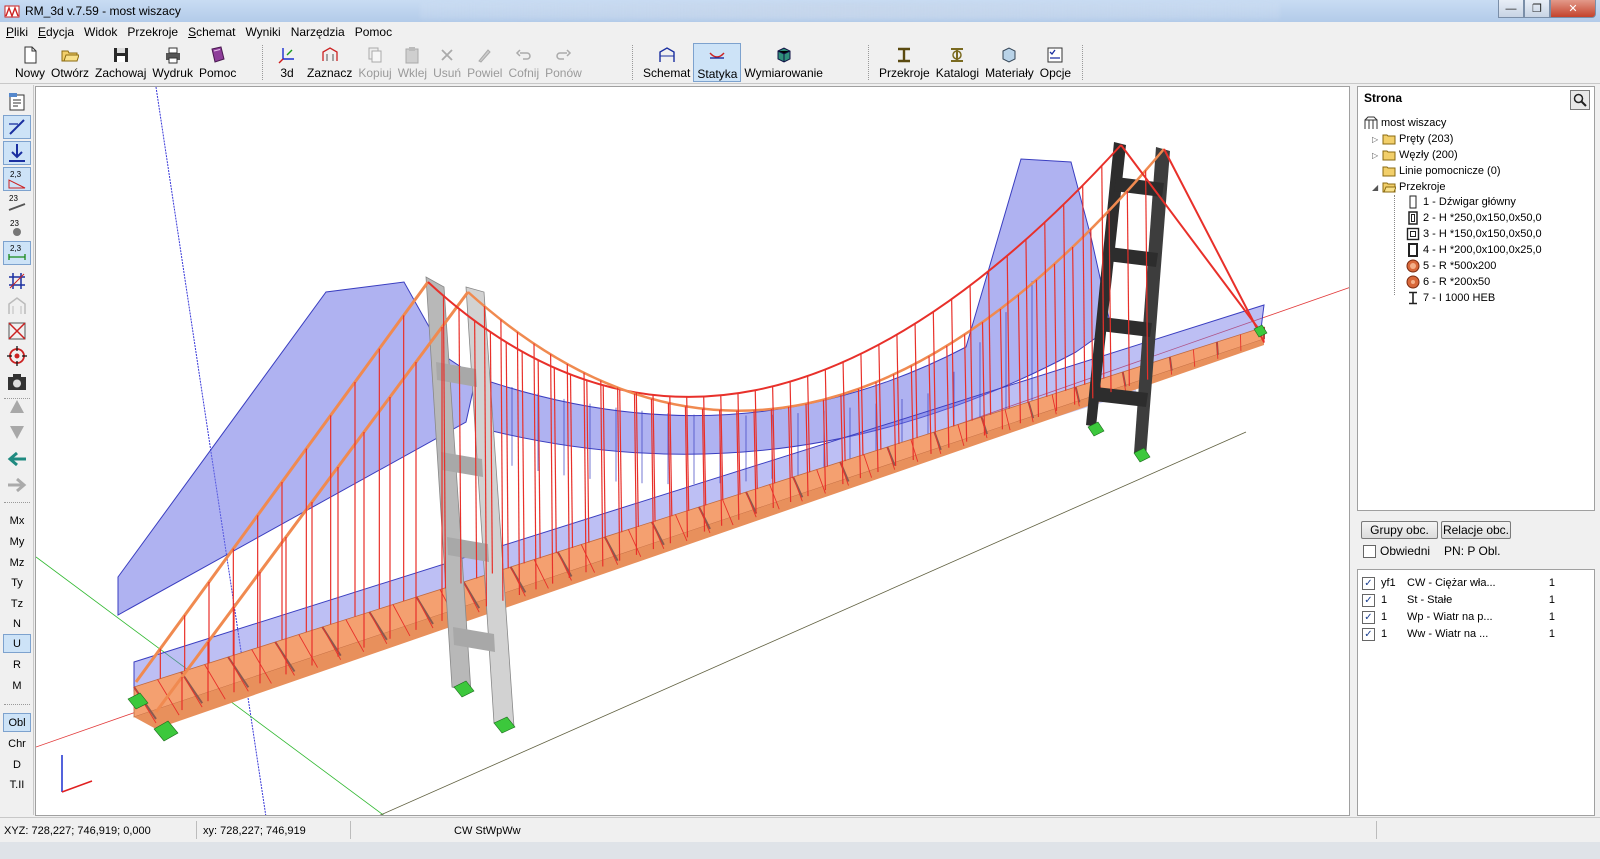 This screenshot has width=1600, height=859. Describe the element at coordinates (1413, 202) in the screenshot. I see `rect-outline-icon` at that location.